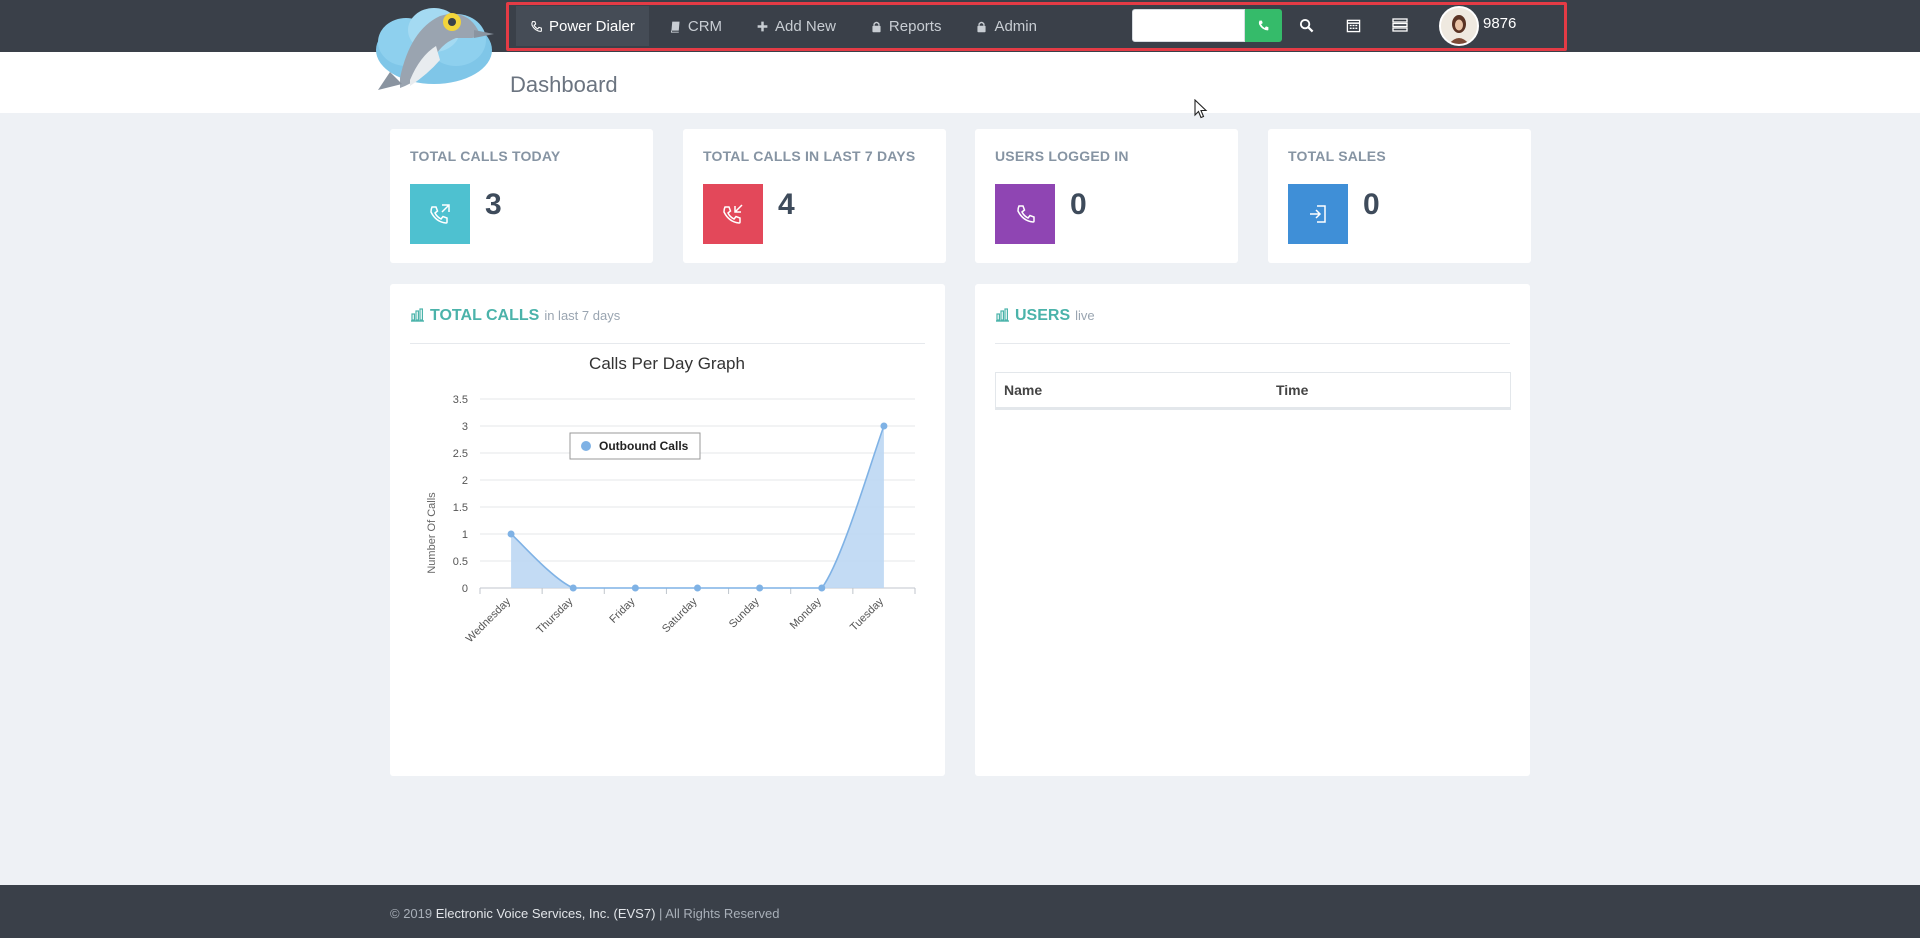 The width and height of the screenshot is (1920, 938). I want to click on nav-item-power-dialer: Power Dialer, so click(582, 26).